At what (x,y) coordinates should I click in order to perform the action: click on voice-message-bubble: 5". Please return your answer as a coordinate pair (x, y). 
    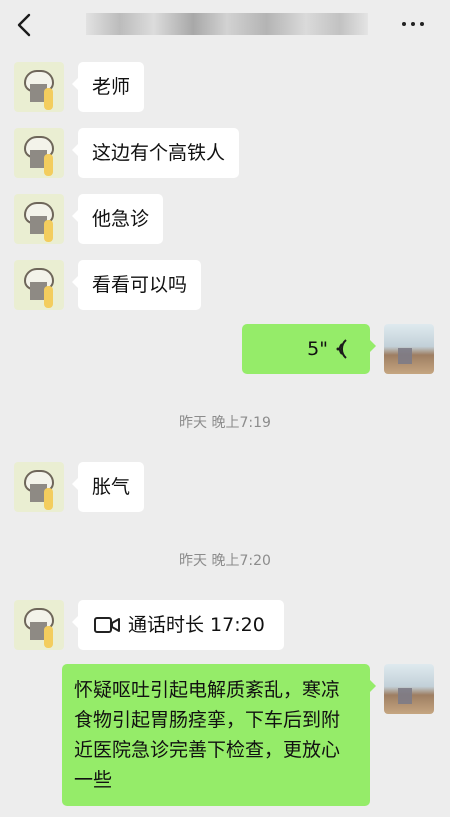
    Looking at the image, I should click on (309, 349).